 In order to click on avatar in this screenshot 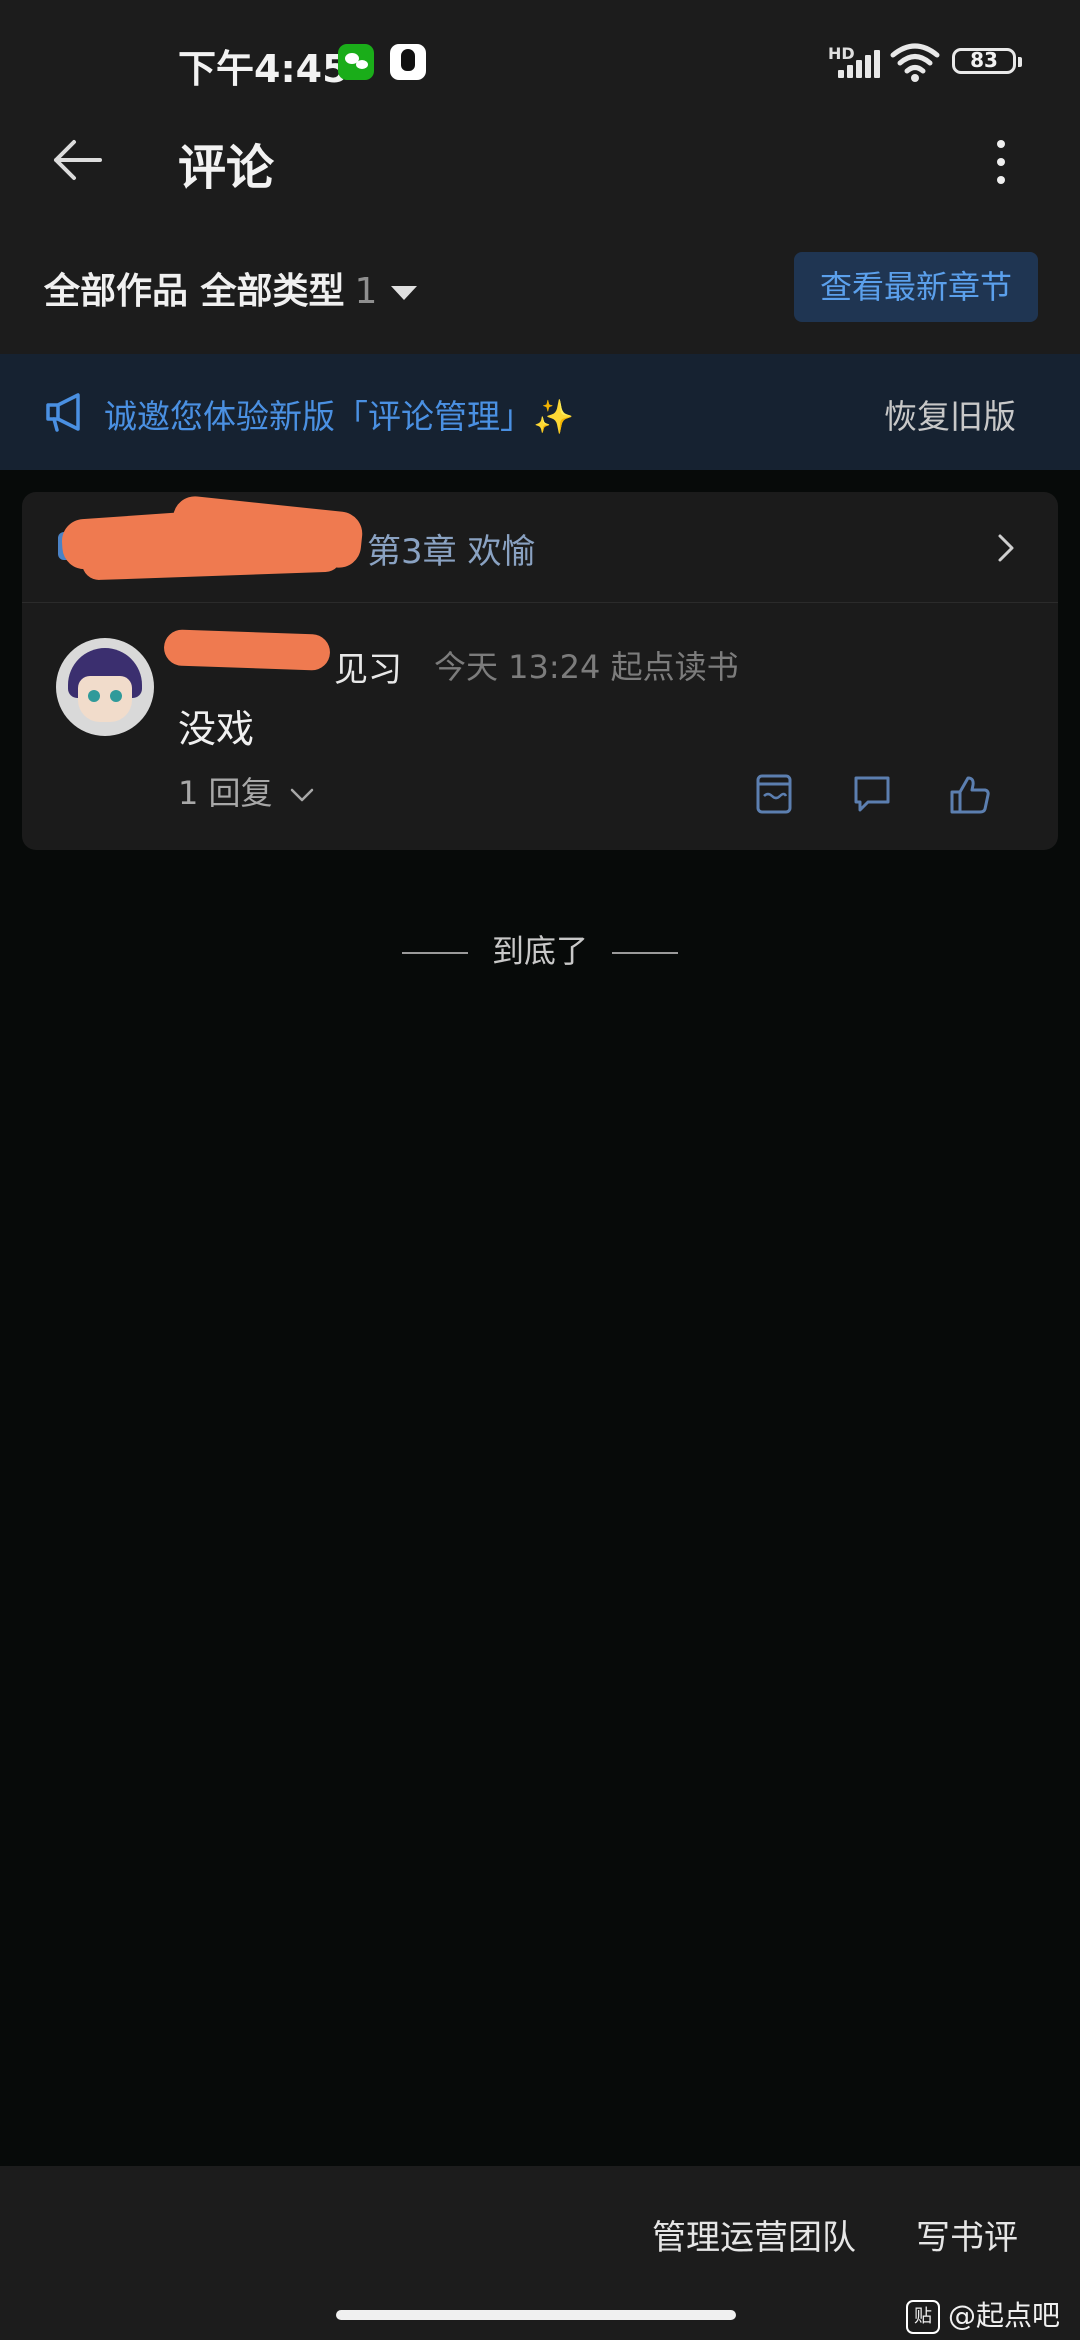, I will do `click(105, 687)`.